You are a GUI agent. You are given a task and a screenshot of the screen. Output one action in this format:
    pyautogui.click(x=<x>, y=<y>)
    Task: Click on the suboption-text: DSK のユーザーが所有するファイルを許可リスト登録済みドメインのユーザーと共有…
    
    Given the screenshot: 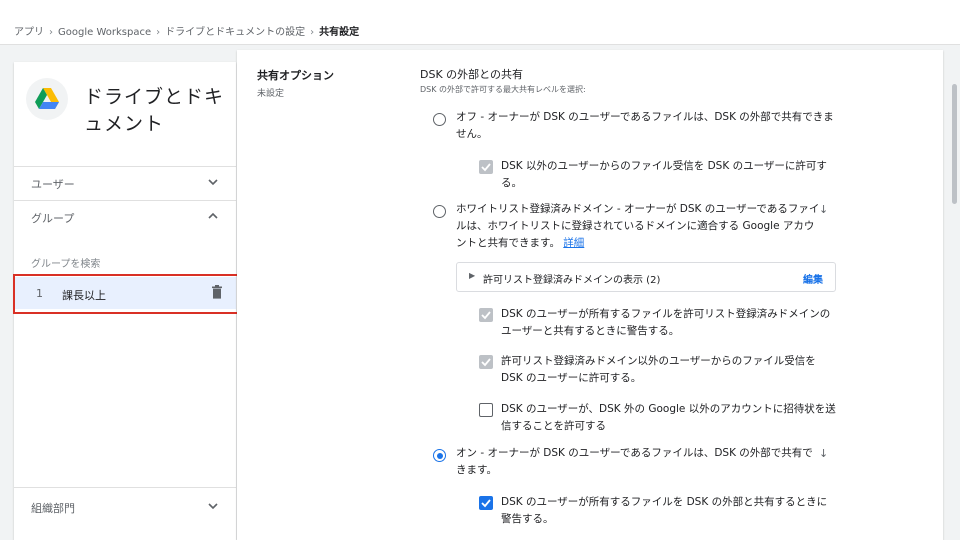 What is the action you would take?
    pyautogui.click(x=666, y=322)
    